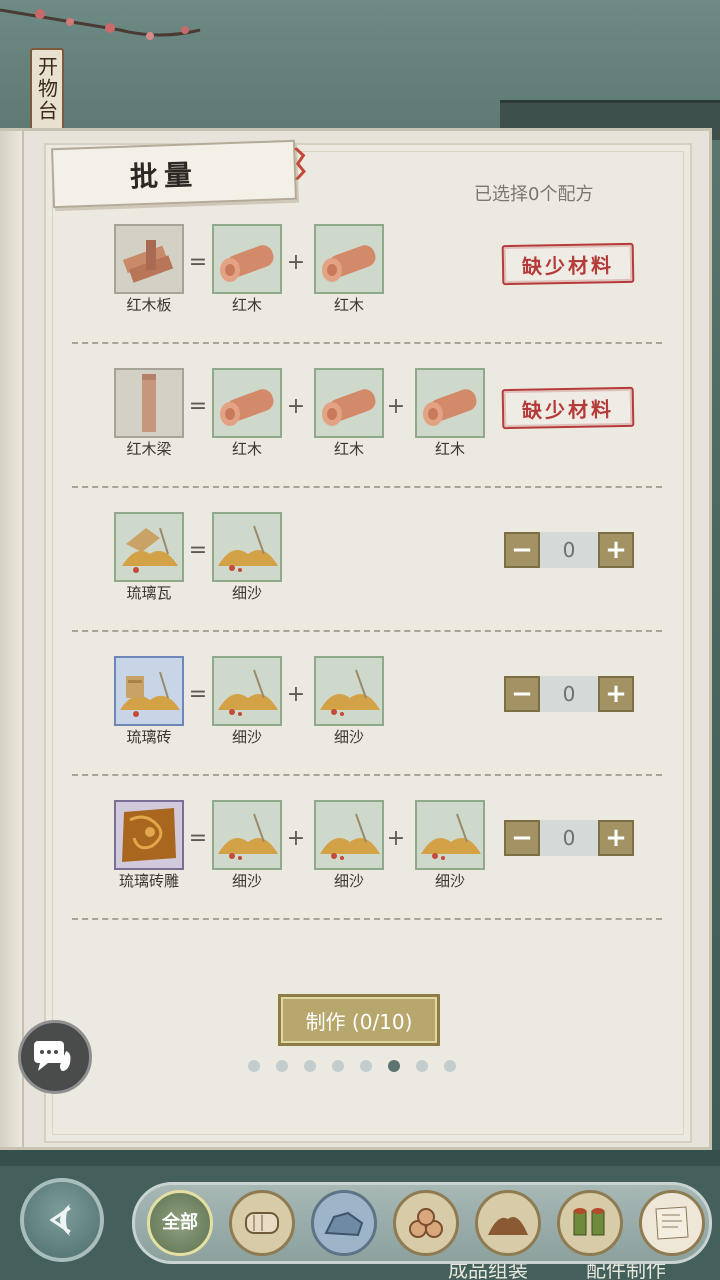  What do you see at coordinates (12, 639) in the screenshot?
I see `book-spine` at bounding box center [12, 639].